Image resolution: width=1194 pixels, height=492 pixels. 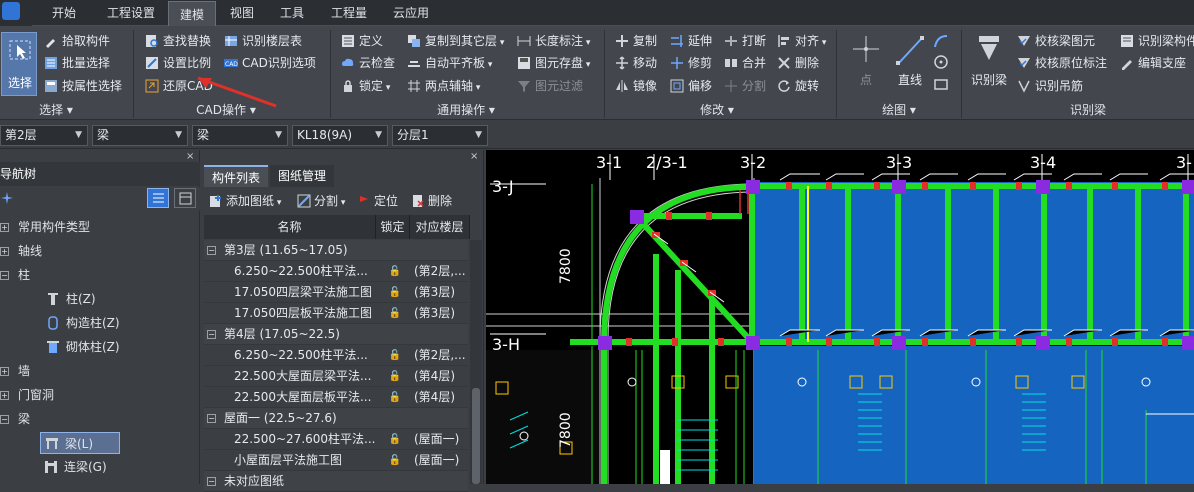 What do you see at coordinates (1049, 86) in the screenshot?
I see `identify-hanger-bar-button: 识别吊筋` at bounding box center [1049, 86].